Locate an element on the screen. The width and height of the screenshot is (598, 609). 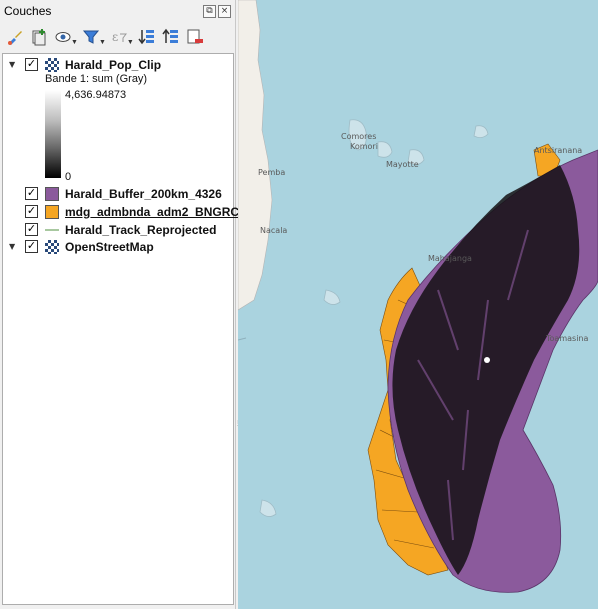
layer-name: Harald_Buffer_200km_4326 is located at coordinates (143, 193).